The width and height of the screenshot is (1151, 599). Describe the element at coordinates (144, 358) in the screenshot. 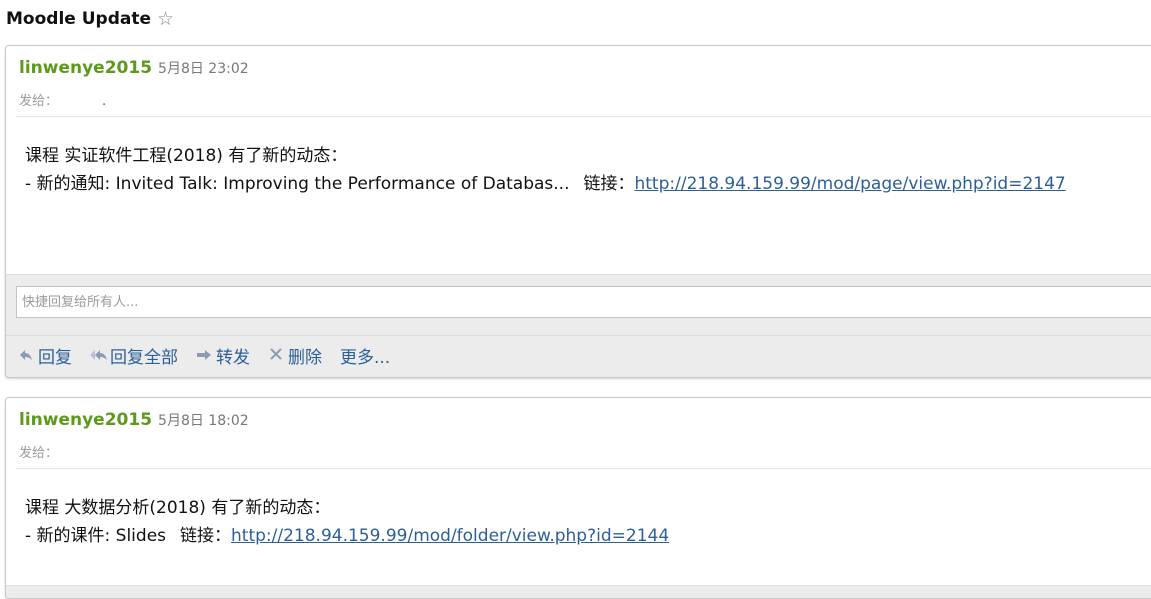

I see `reply-all-label: 回复全部` at that location.